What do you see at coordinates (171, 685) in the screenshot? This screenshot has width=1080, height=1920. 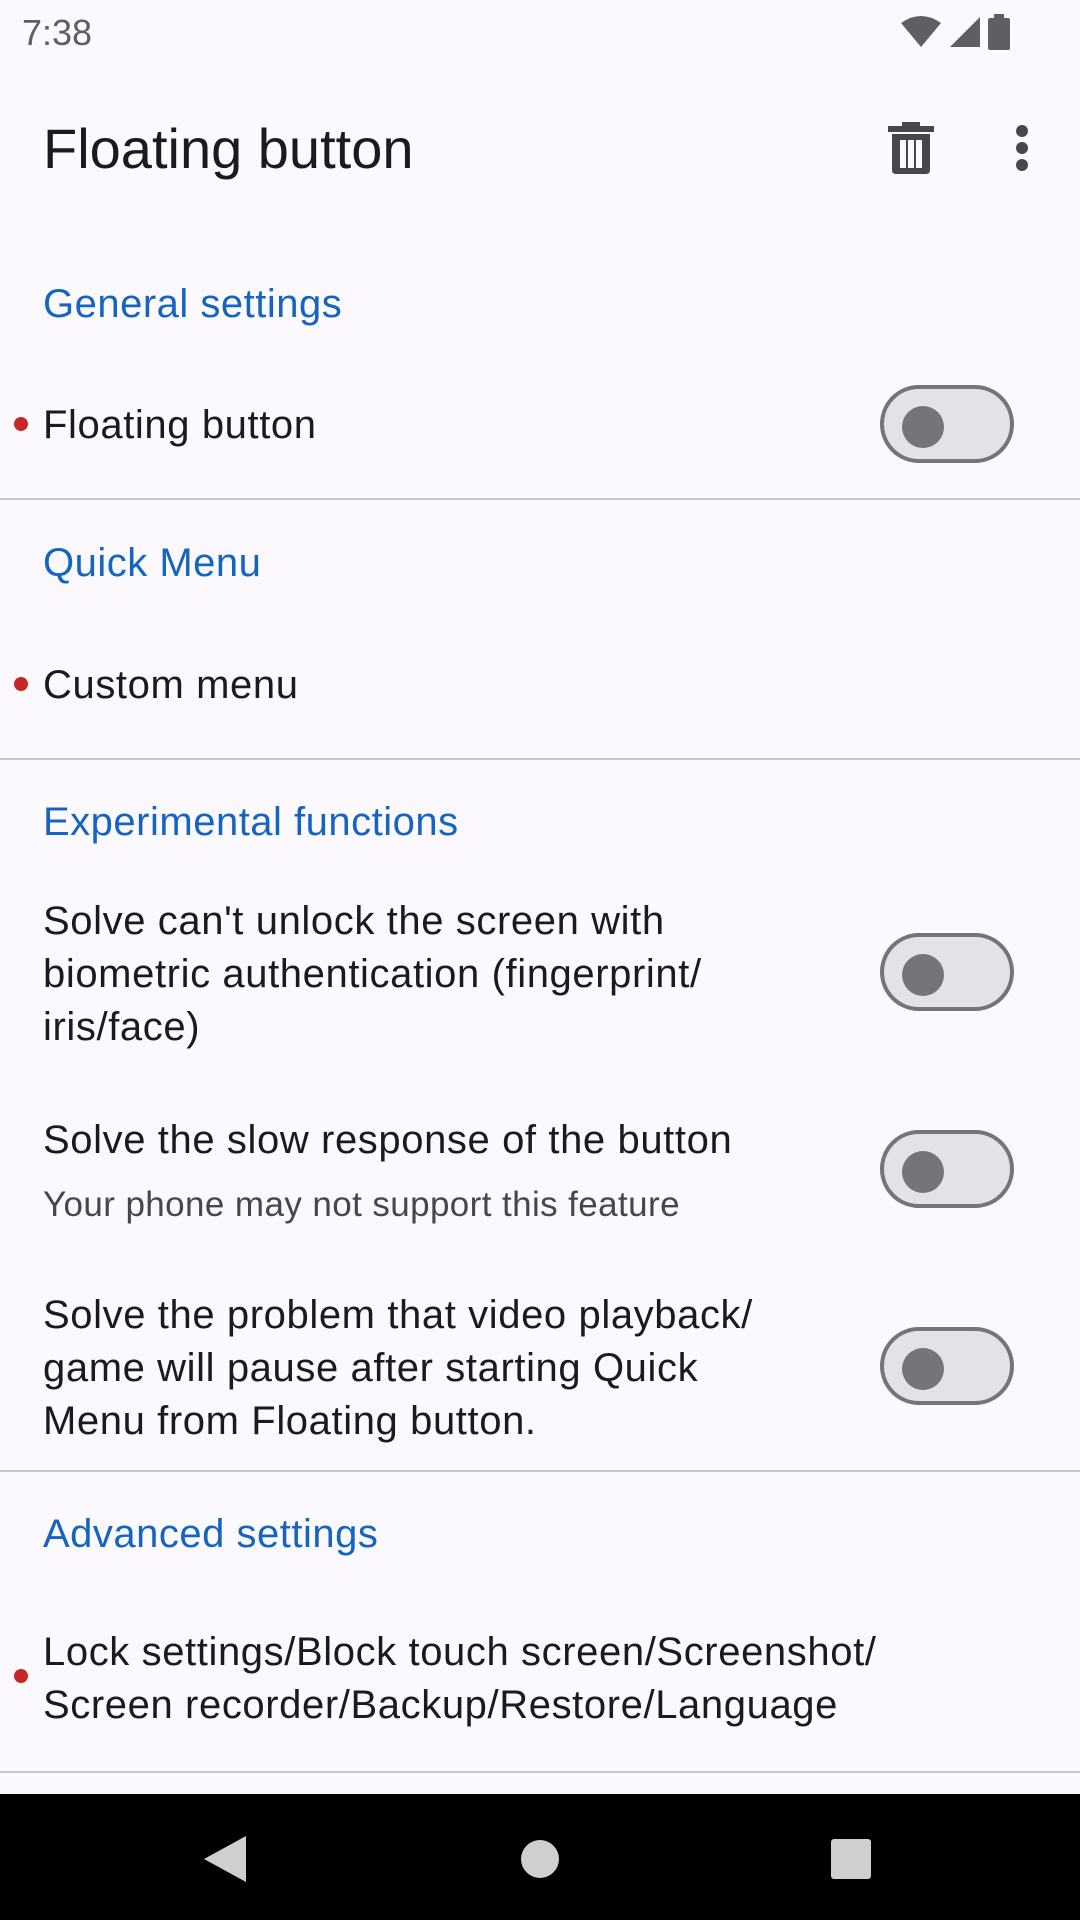 I see `custom-menu-item: Custom menu` at bounding box center [171, 685].